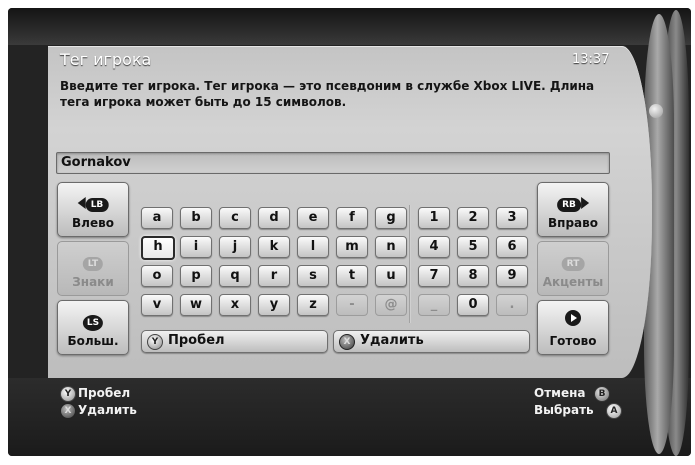  Describe the element at coordinates (591, 59) in the screenshot. I see `clock: 13:37` at that location.